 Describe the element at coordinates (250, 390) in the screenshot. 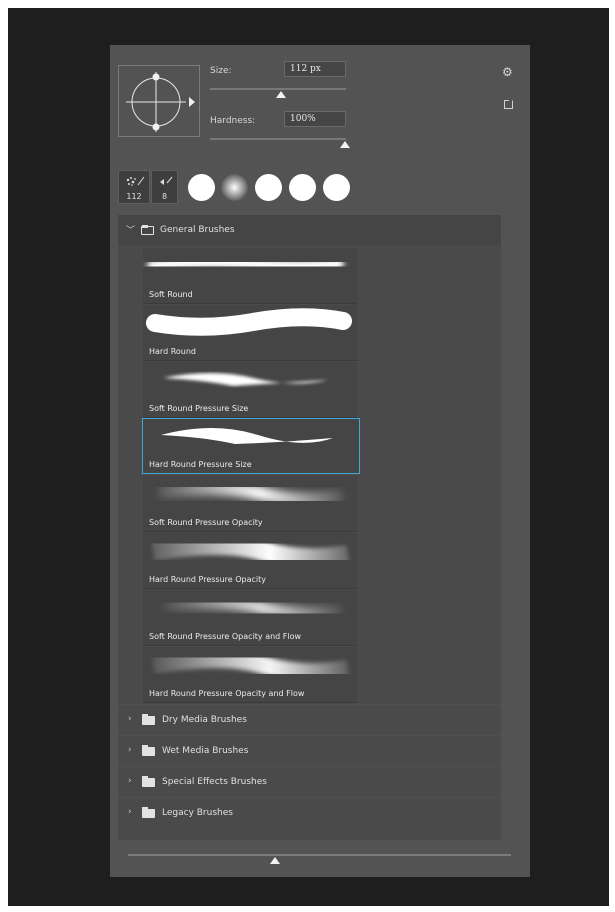

I see `brush-soft-round-pressure-size: Soft Round Pressure Size` at that location.